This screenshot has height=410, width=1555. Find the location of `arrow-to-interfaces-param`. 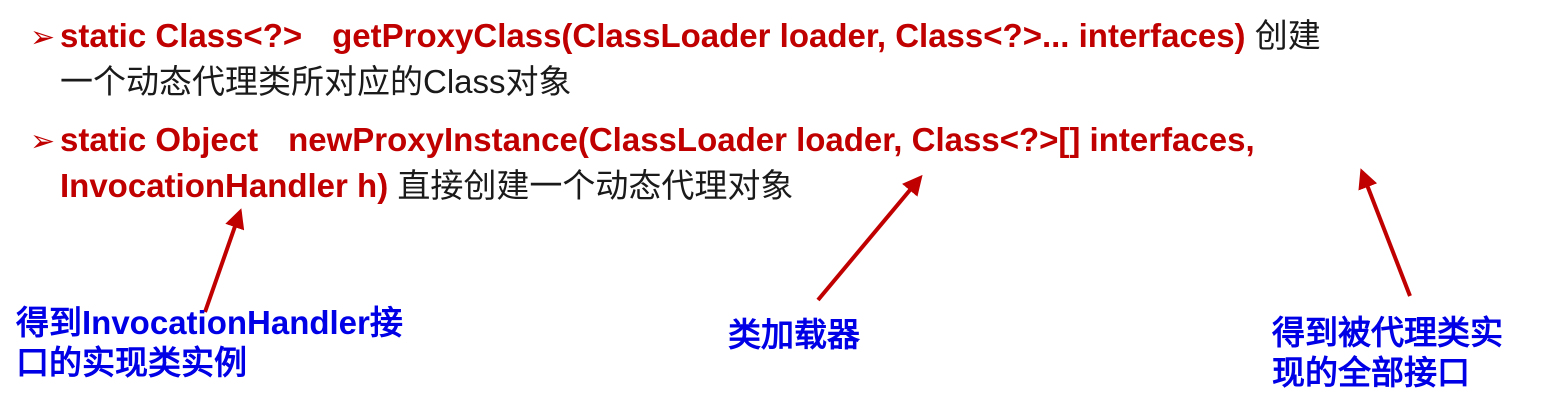

arrow-to-interfaces-param is located at coordinates (1385, 232).